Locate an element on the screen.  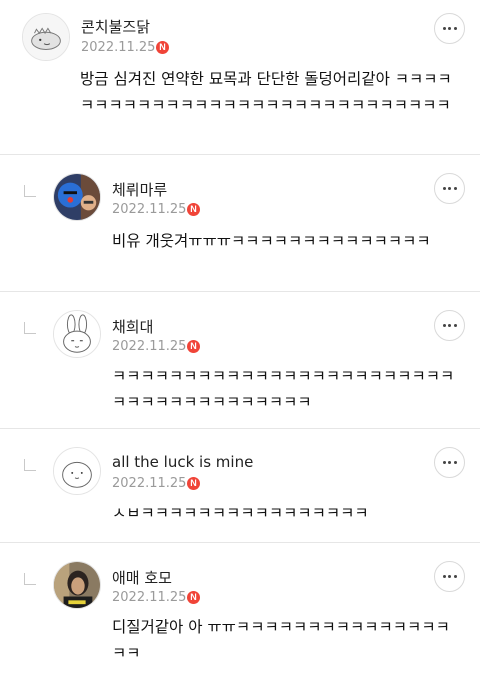
blob-doodle-avatar-icon is located at coordinates (77, 471).